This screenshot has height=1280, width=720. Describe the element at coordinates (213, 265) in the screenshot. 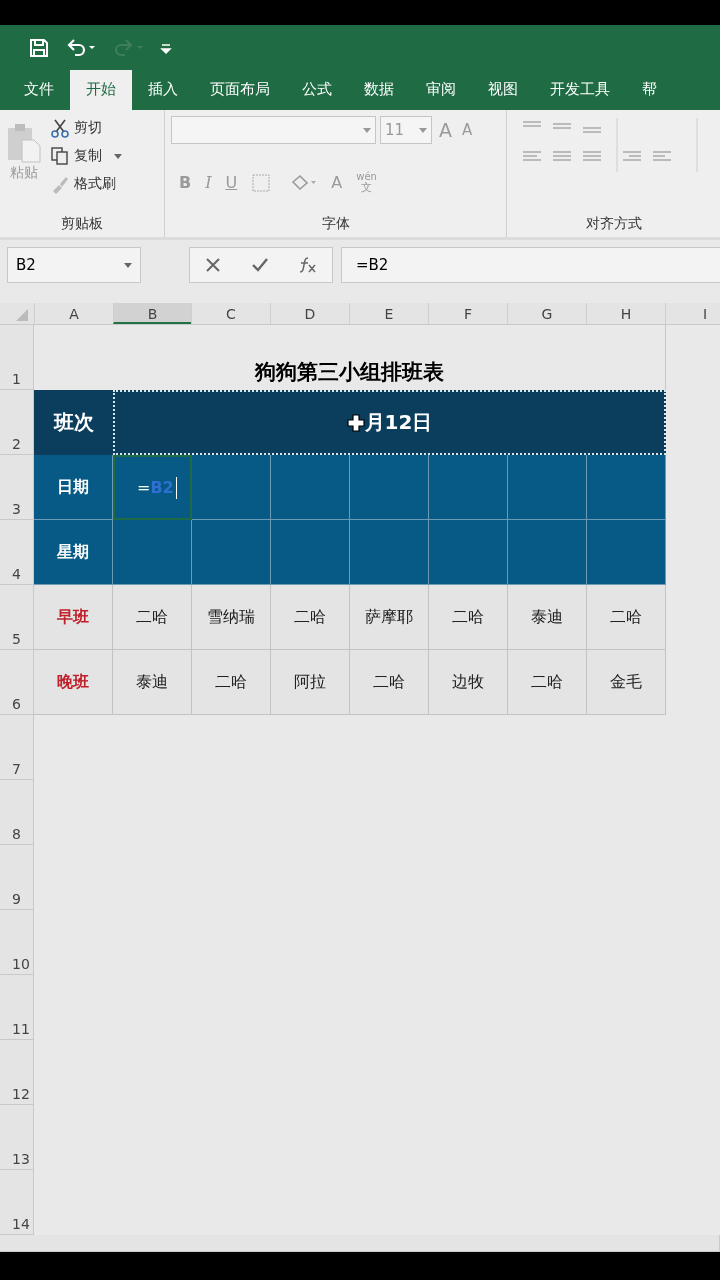

I see `close-icon` at that location.